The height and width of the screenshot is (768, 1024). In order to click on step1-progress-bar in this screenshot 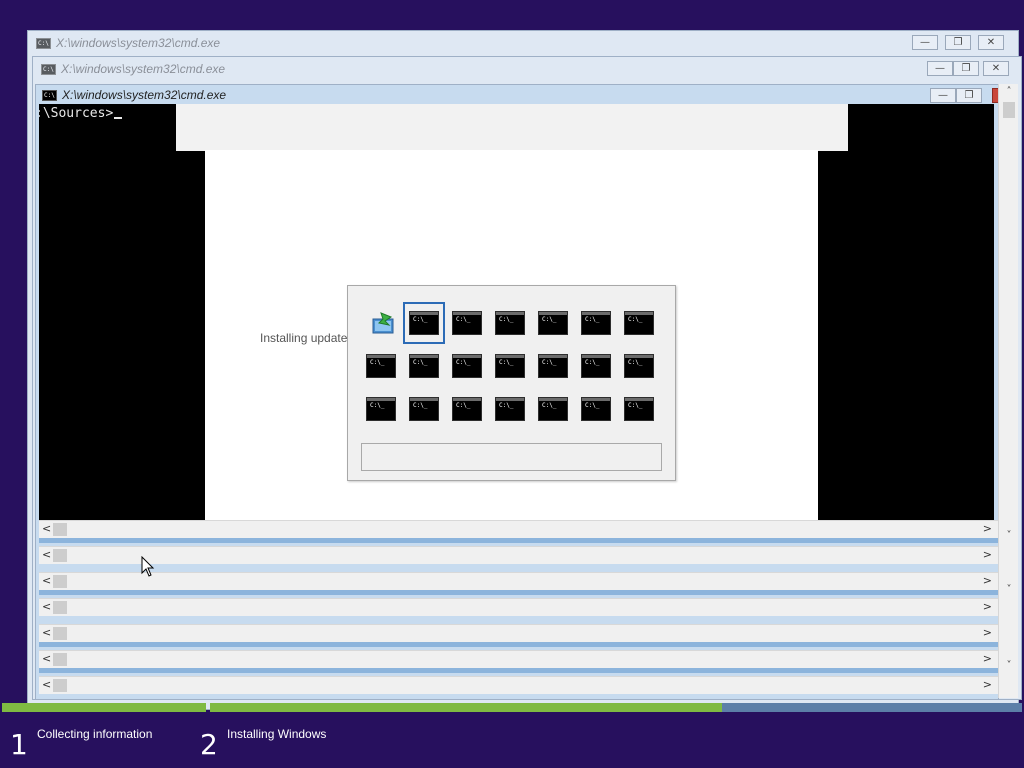, I will do `click(104, 707)`.